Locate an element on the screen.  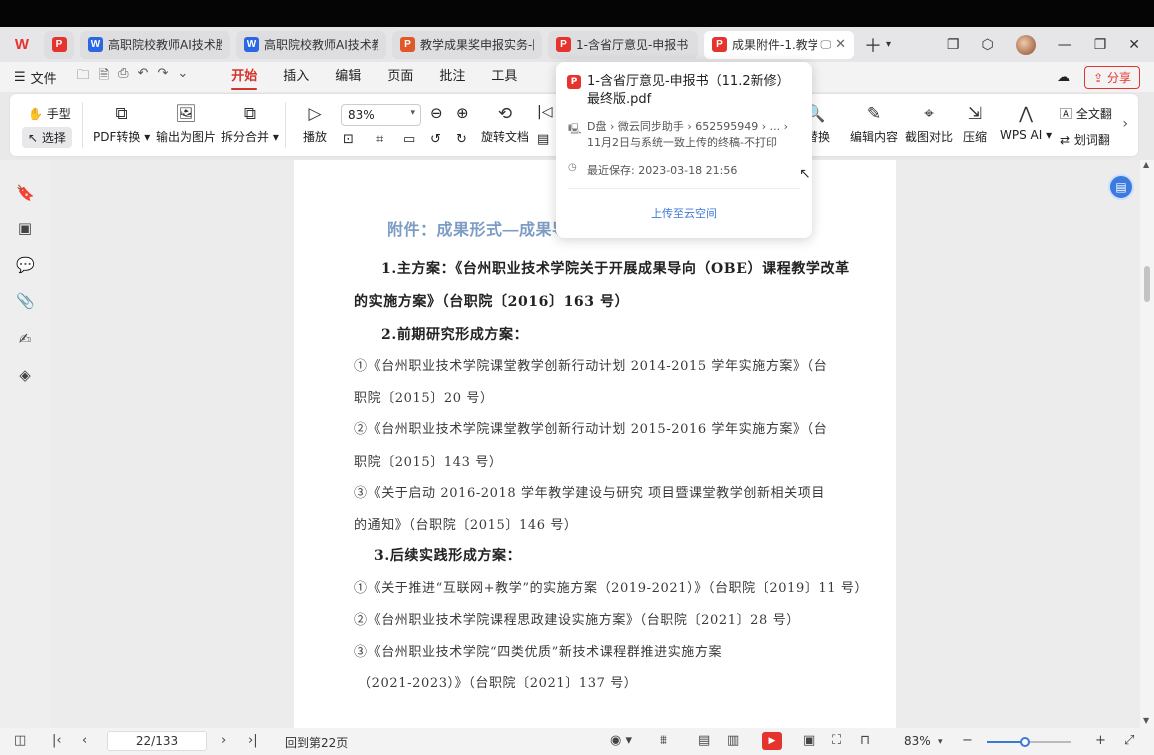
compress-button: ⇲ 压缩 is located at coordinates (975, 124).